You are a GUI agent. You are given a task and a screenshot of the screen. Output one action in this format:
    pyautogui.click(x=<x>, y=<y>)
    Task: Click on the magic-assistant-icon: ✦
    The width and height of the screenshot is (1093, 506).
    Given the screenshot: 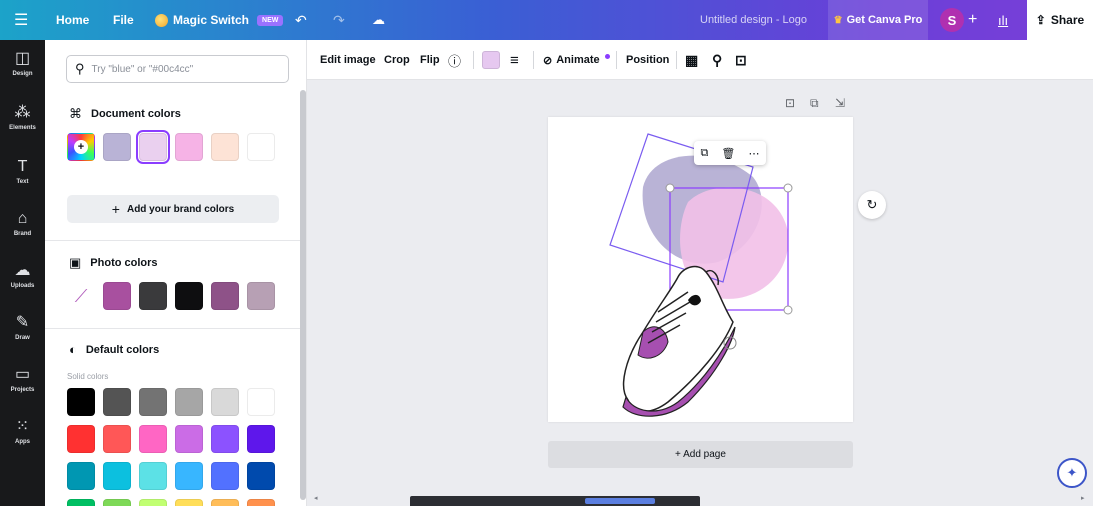 What is the action you would take?
    pyautogui.click(x=1072, y=473)
    